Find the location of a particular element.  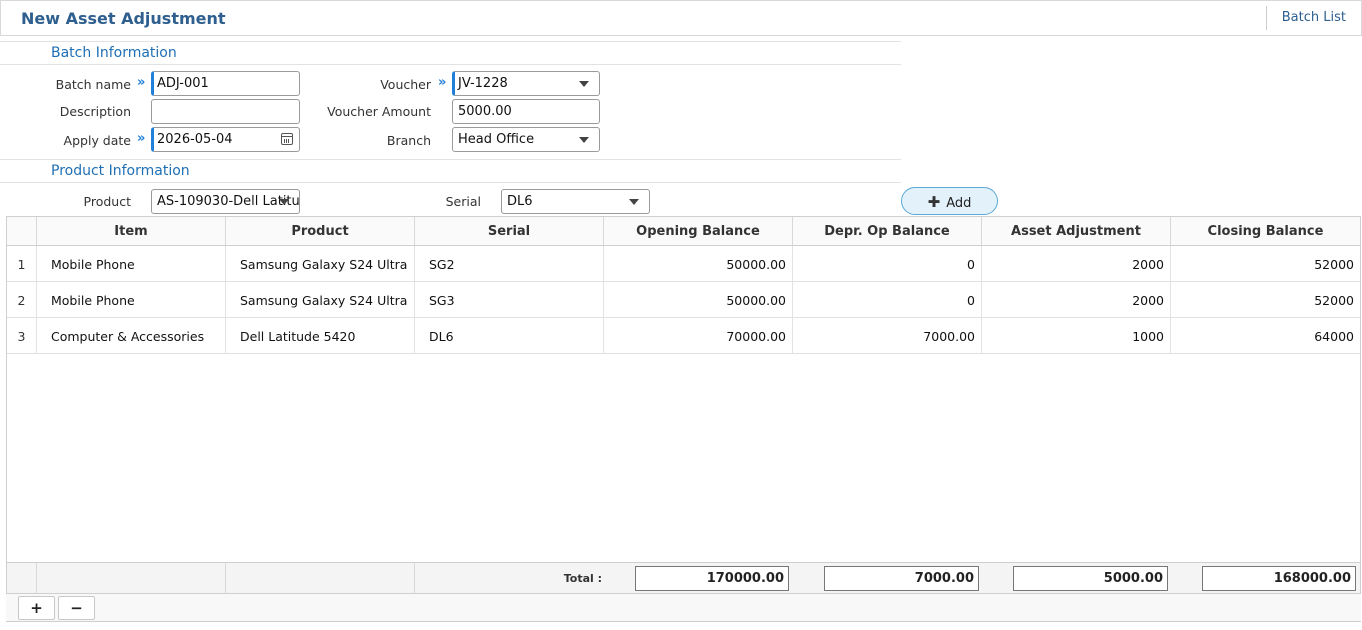

cell-product: Dell Latitude 5420 is located at coordinates (320, 335).